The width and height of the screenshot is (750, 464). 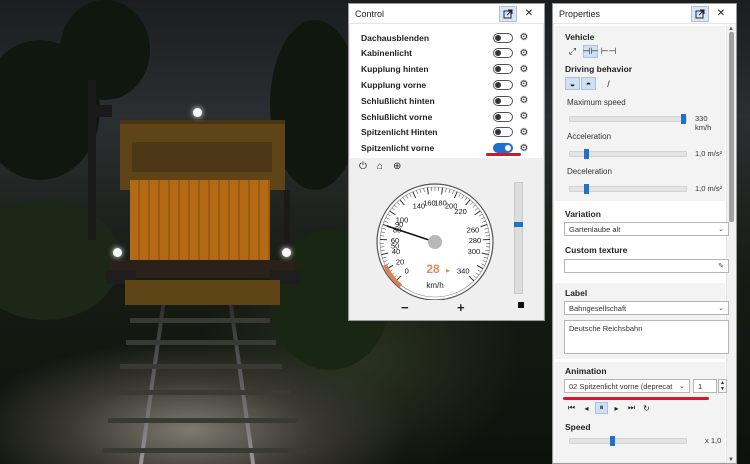 What do you see at coordinates (473, 229) in the screenshot?
I see `gauge-label: 260` at bounding box center [473, 229].